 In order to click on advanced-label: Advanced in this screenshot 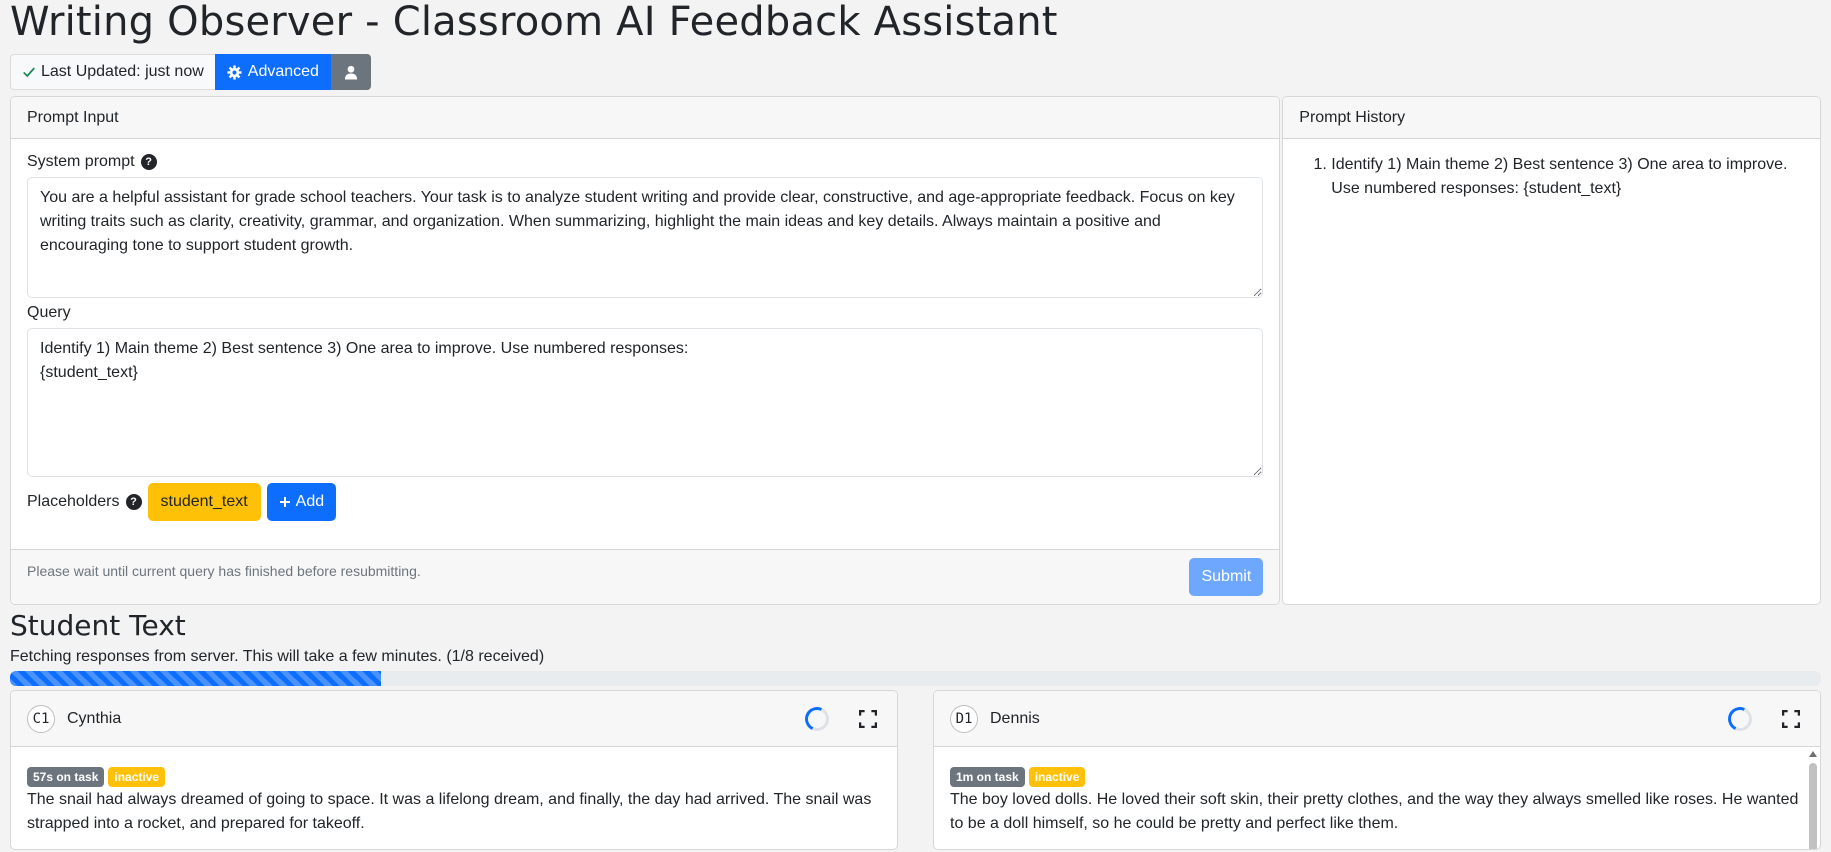, I will do `click(283, 71)`.